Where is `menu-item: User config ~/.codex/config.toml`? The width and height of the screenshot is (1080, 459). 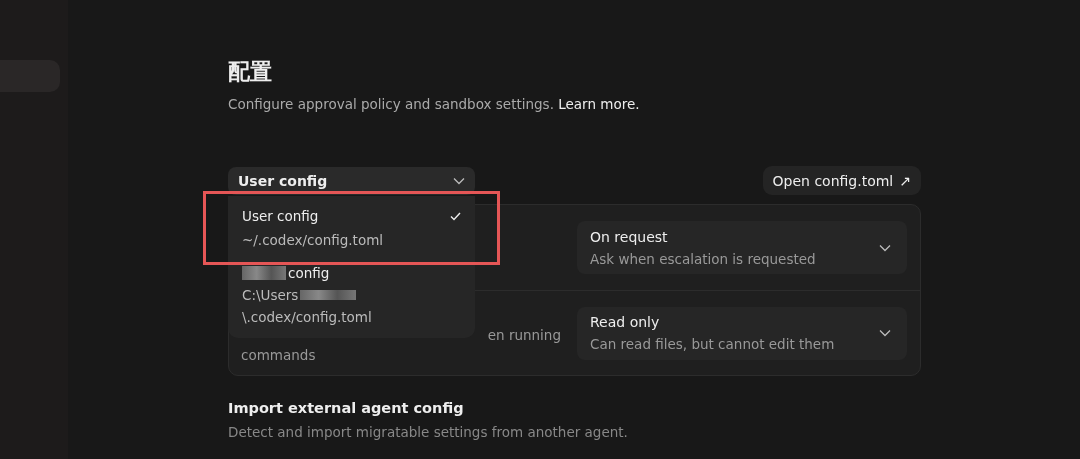 menu-item: User config ~/.codex/config.toml is located at coordinates (351, 228).